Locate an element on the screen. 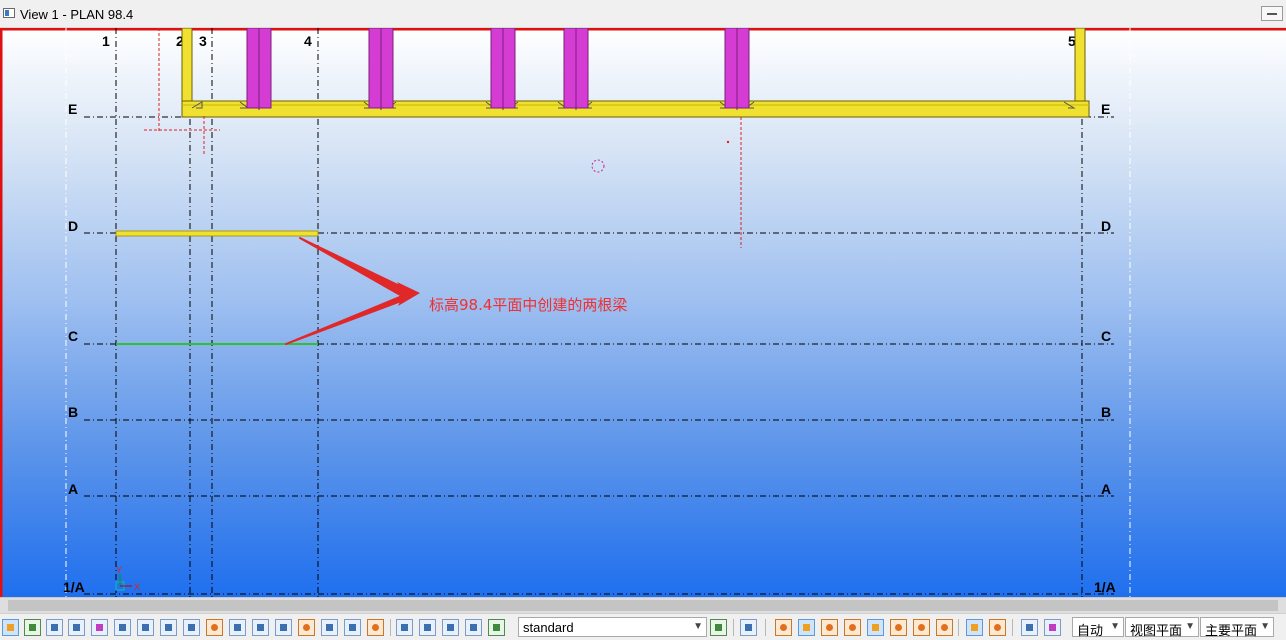 The image size is (1286, 640). select-components-icon is located at coordinates (283, 627).